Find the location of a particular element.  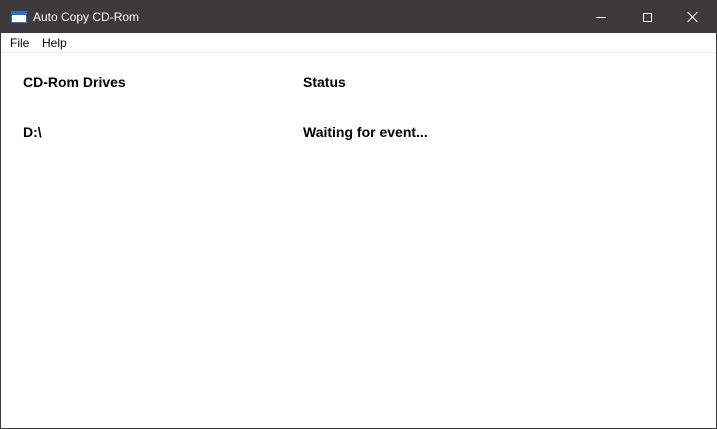

window-title: Auto Copy CD-Rom is located at coordinates (86, 17).